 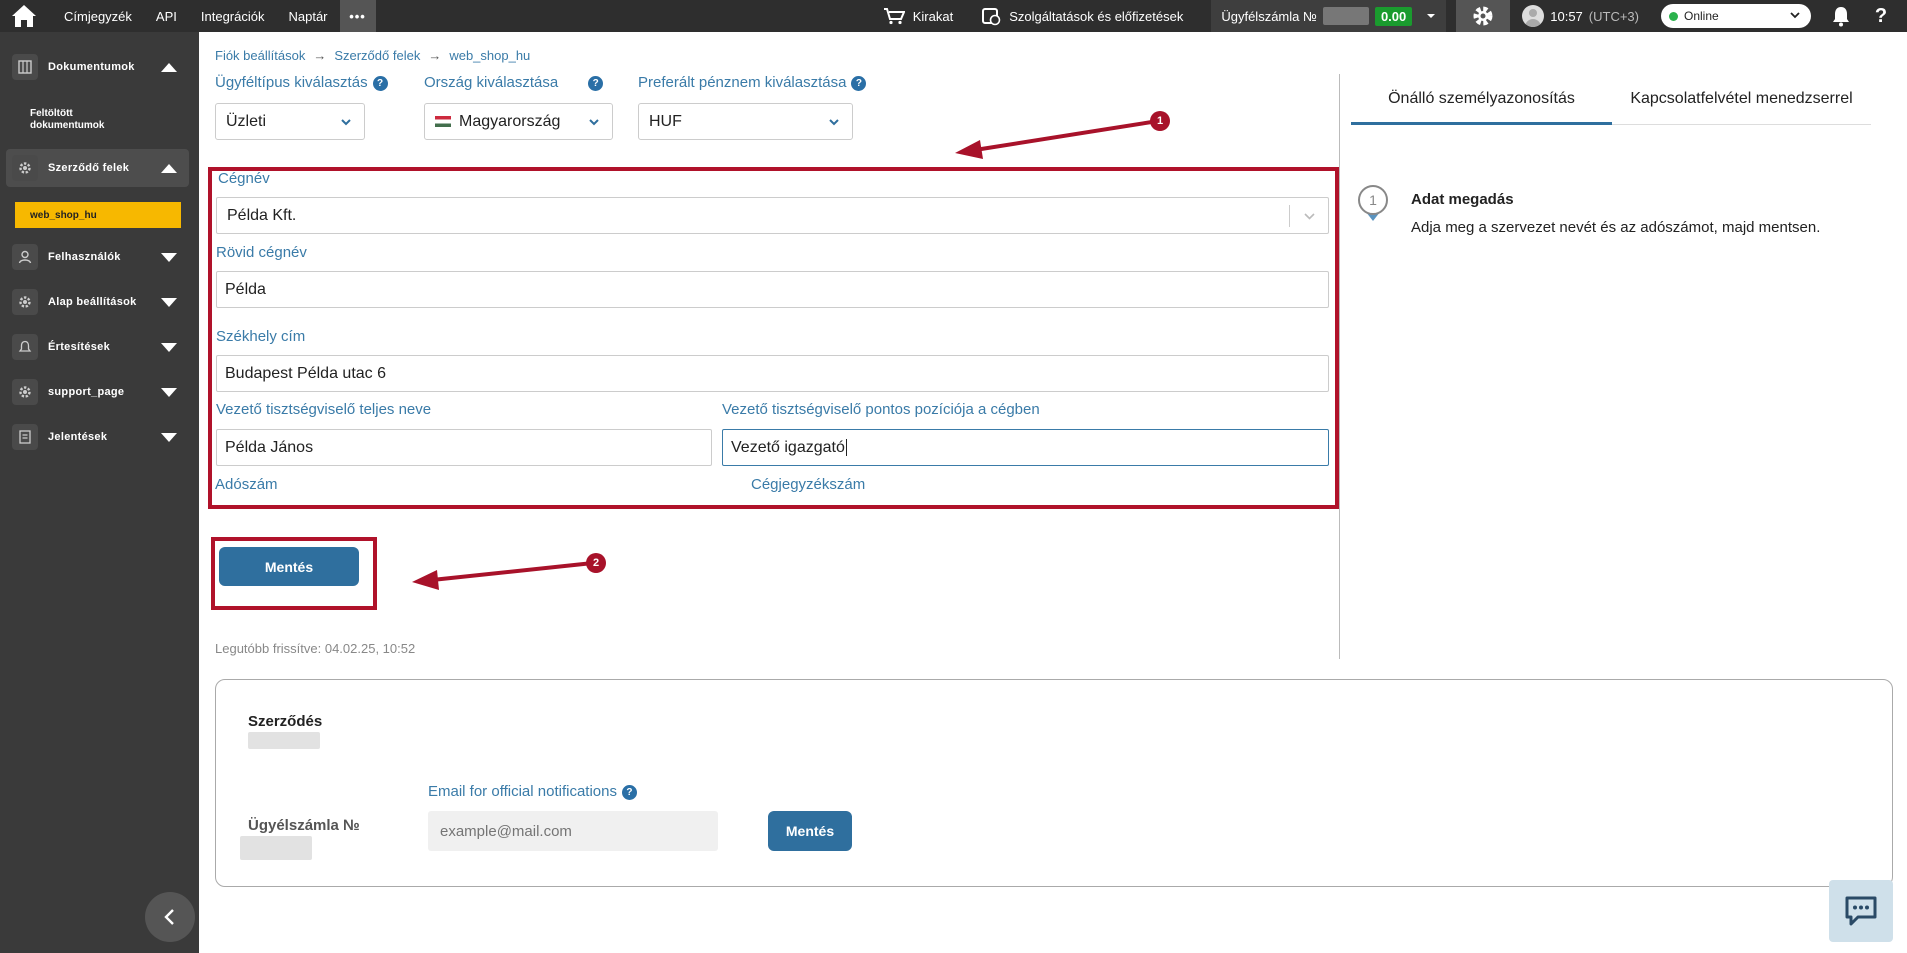 What do you see at coordinates (289, 566) in the screenshot?
I see `save-button: Mentés` at bounding box center [289, 566].